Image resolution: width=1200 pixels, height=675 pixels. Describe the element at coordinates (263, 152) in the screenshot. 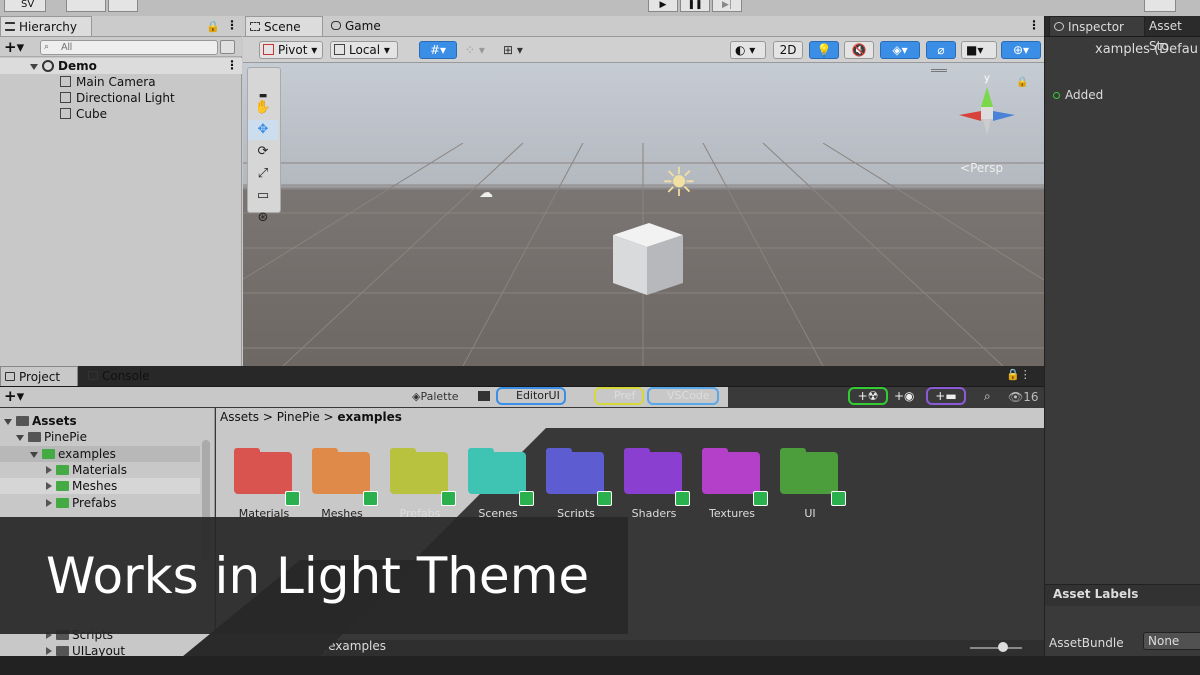

I see `rotate-tool-icon: ⟳` at that location.